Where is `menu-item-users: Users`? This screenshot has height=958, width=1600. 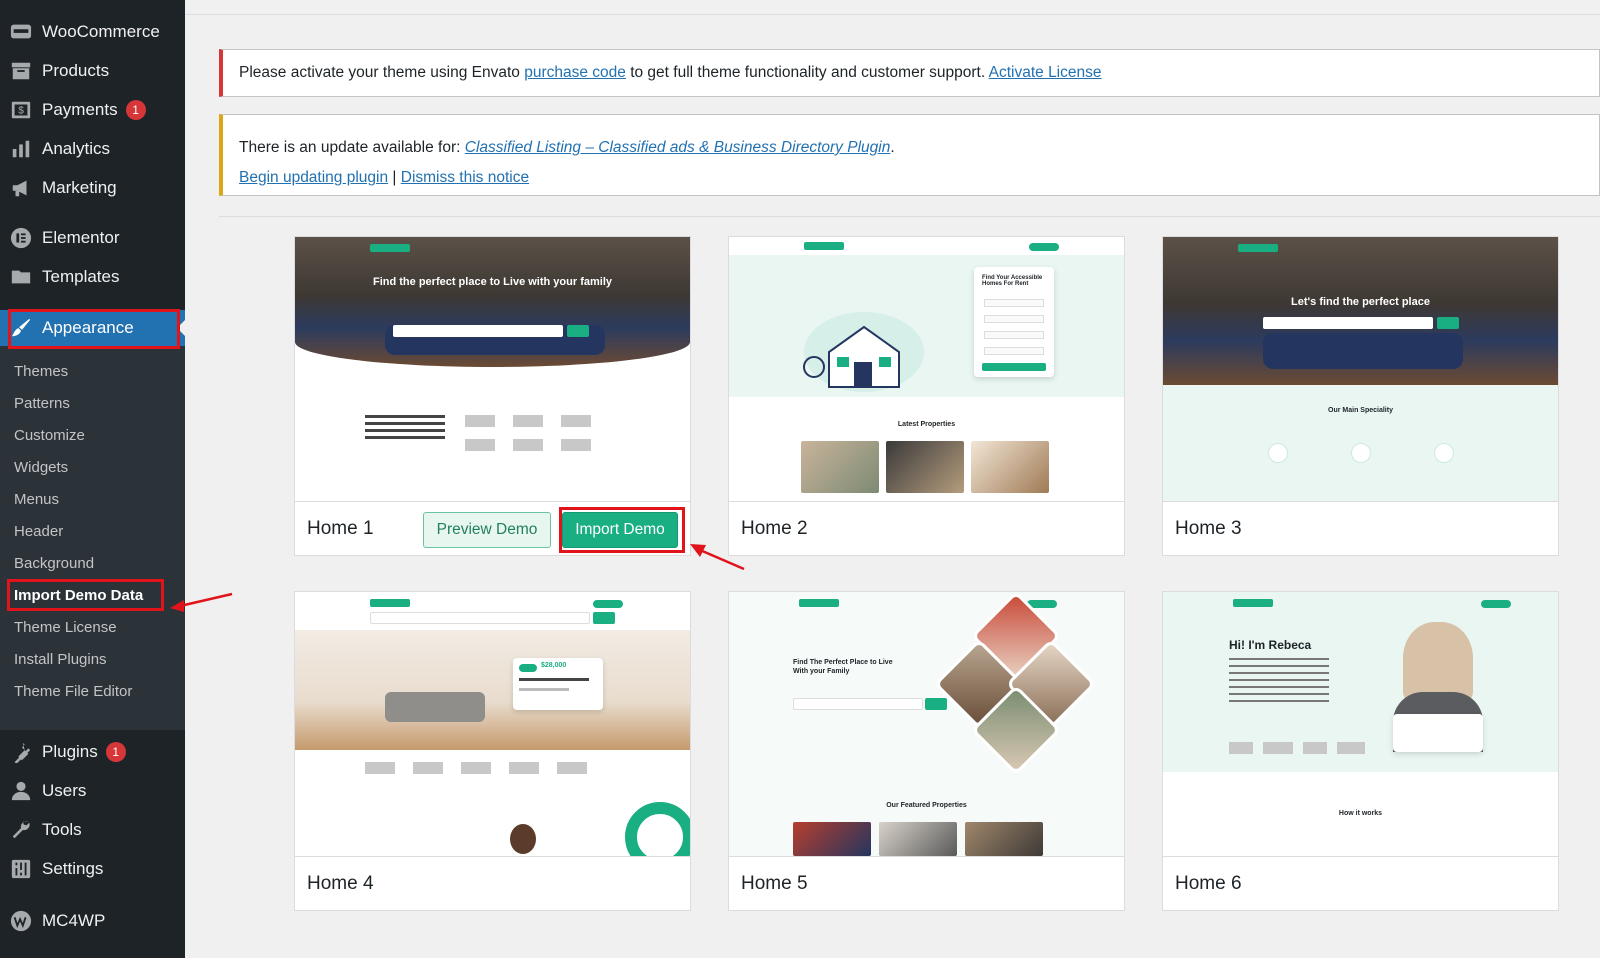 menu-item-users: Users is located at coordinates (92, 791).